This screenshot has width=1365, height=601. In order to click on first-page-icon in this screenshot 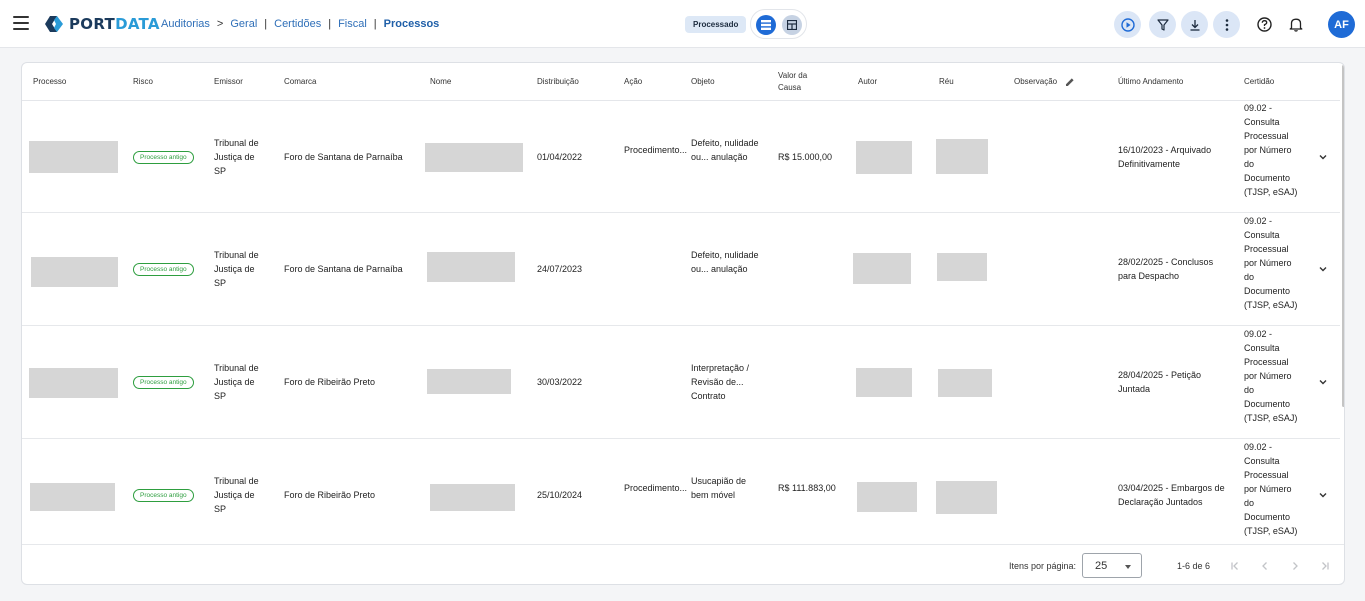, I will do `click(1234, 566)`.